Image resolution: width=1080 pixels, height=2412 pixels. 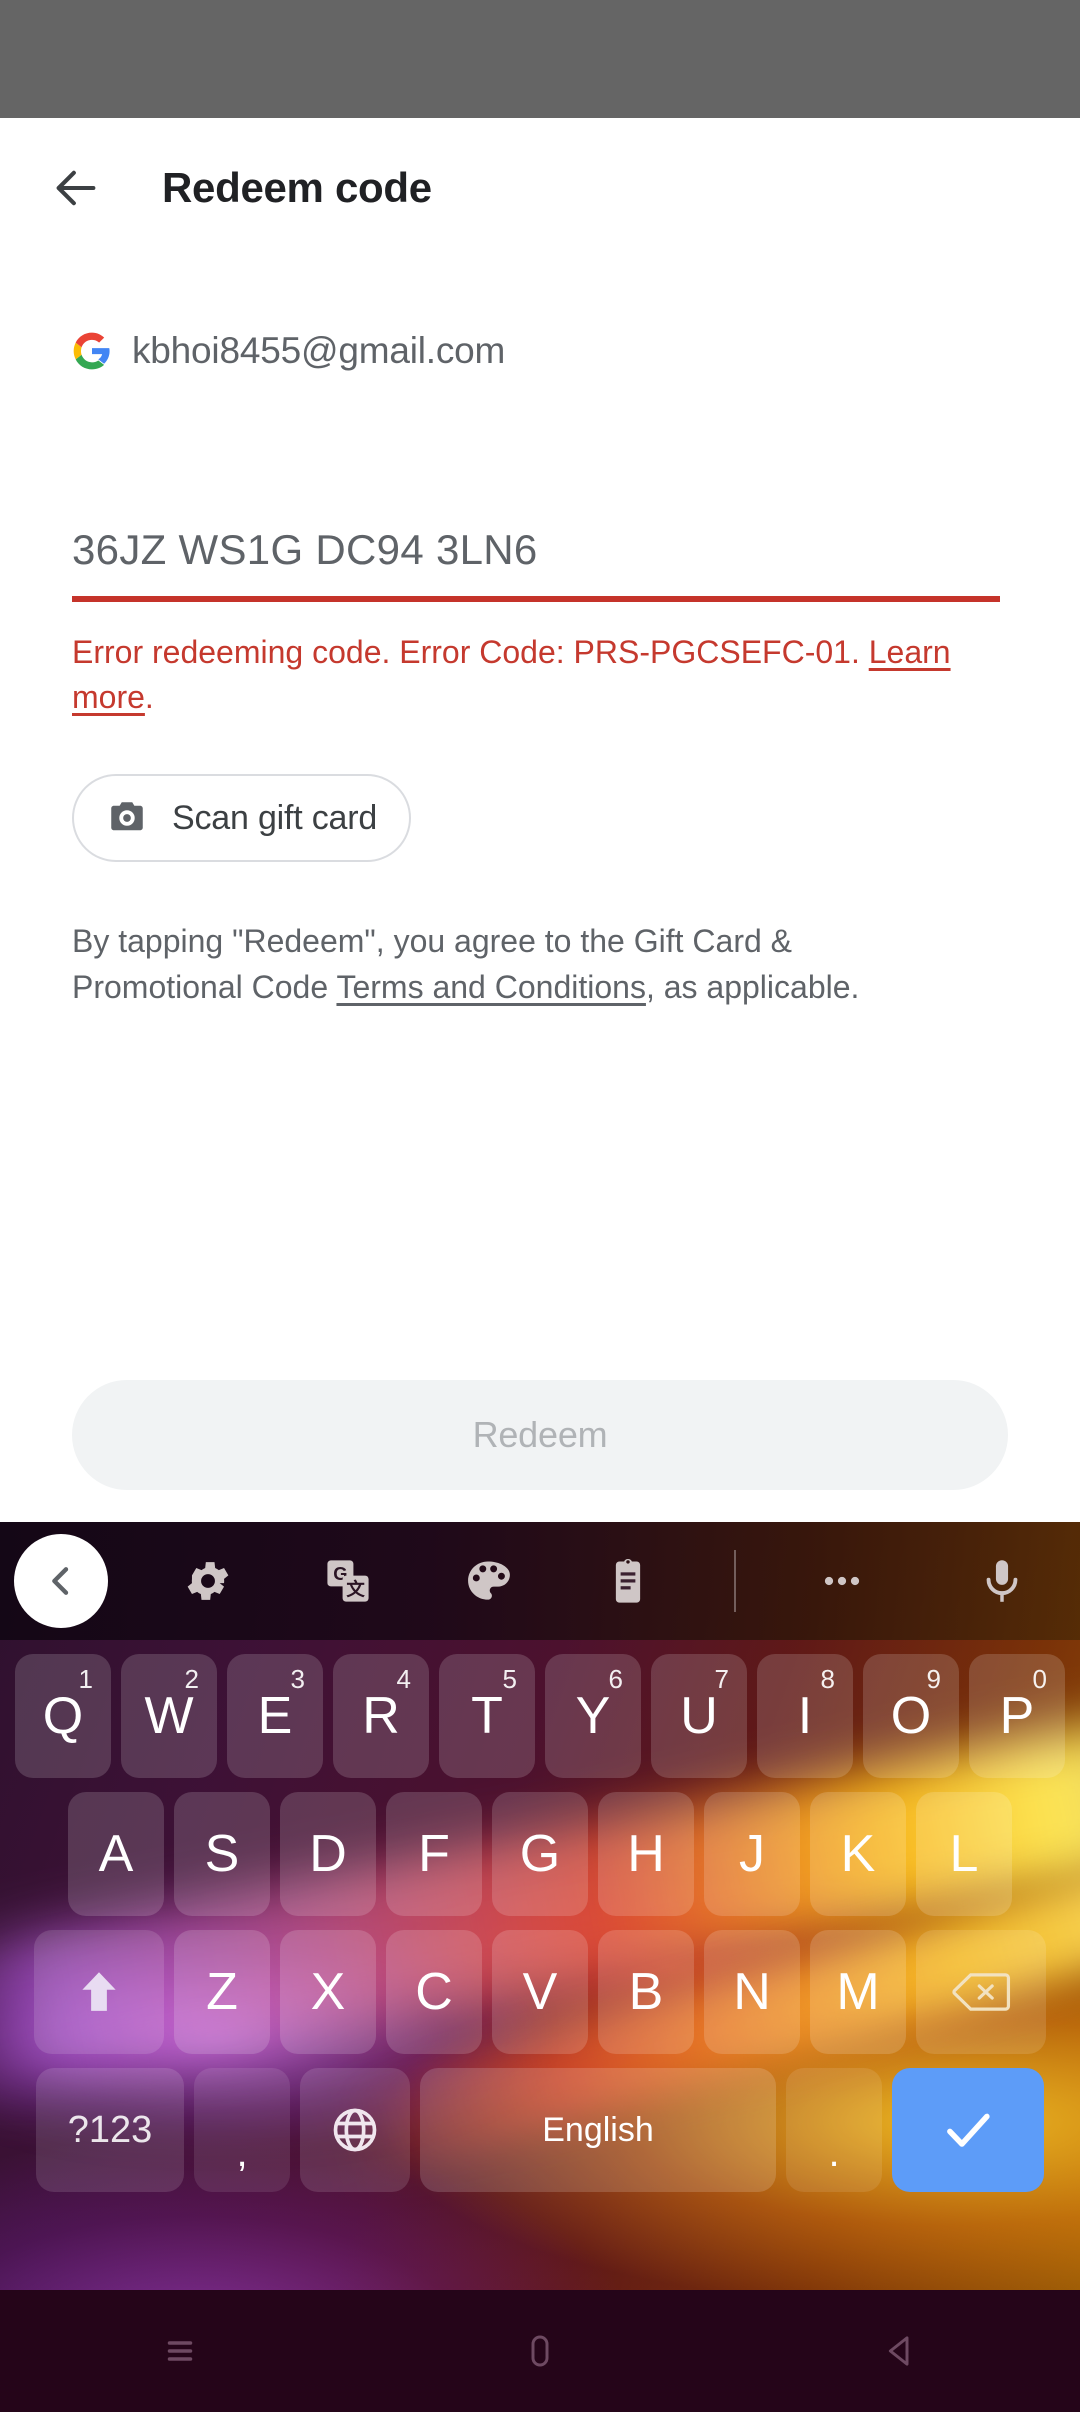 I want to click on key-label: P, so click(x=1017, y=1716).